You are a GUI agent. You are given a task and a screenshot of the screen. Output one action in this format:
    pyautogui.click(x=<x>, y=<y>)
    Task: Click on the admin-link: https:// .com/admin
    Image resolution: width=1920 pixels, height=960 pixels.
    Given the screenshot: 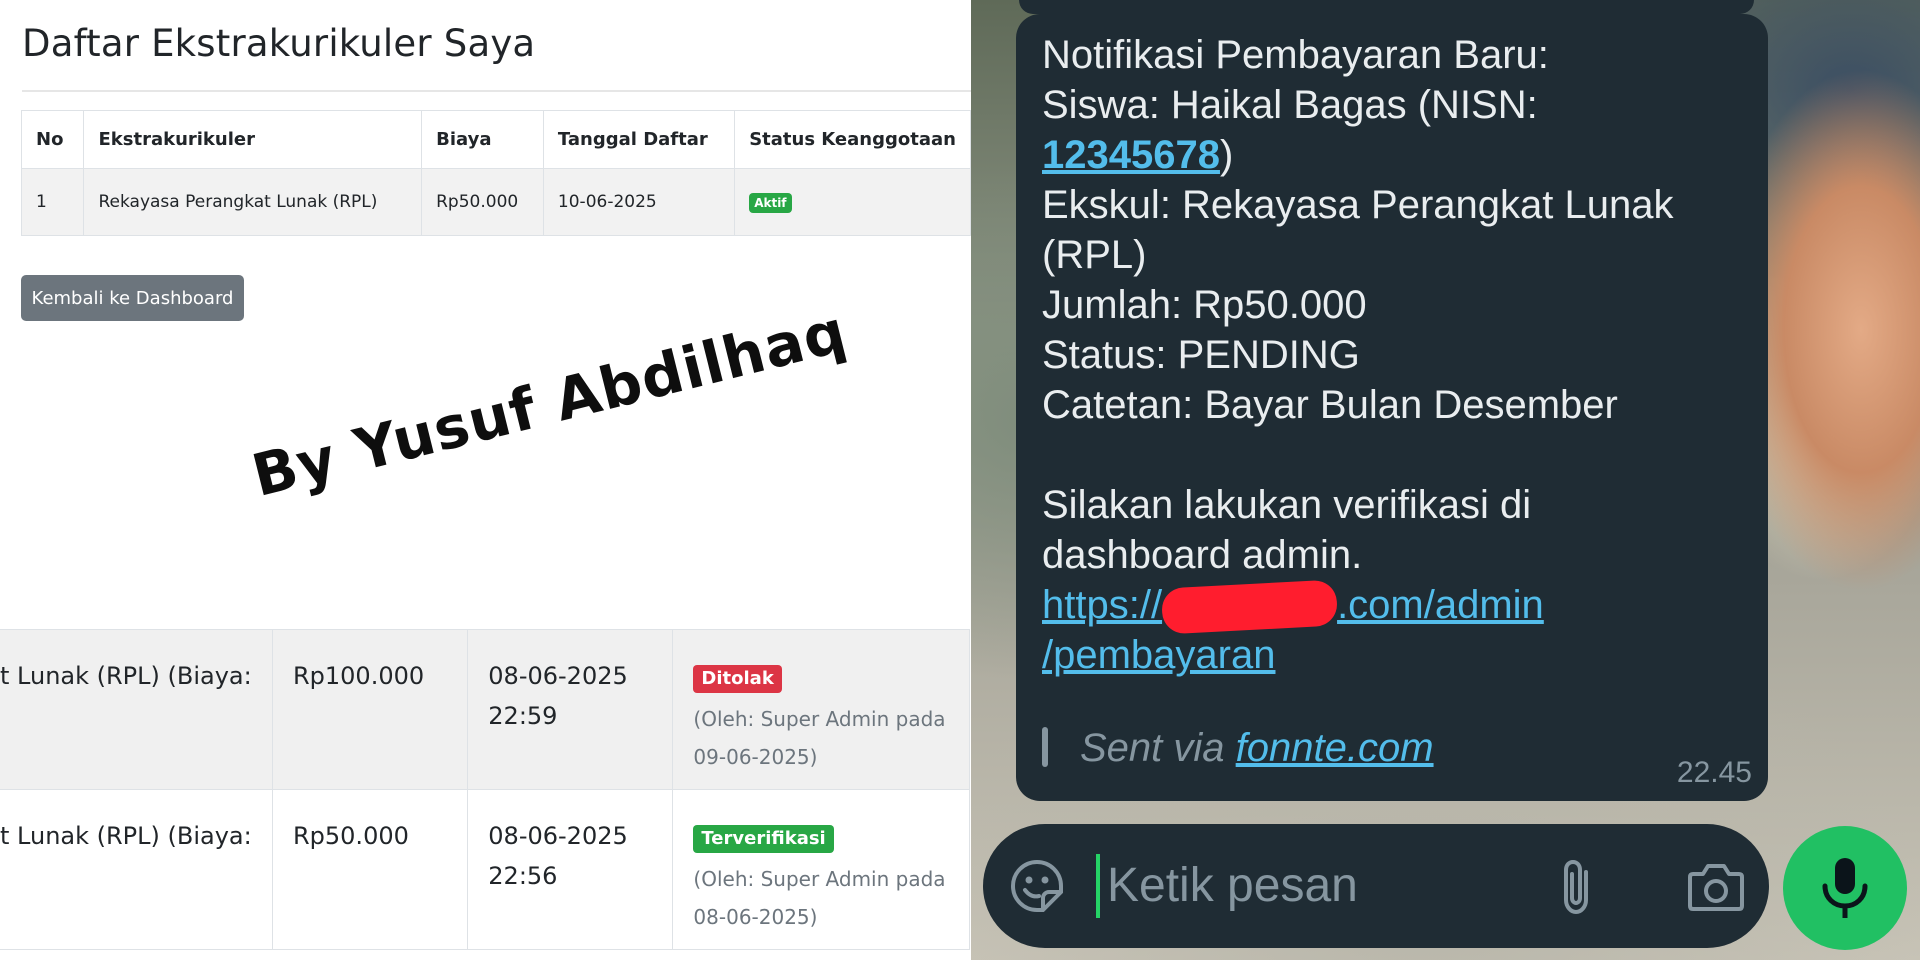 What is the action you would take?
    pyautogui.click(x=1394, y=607)
    